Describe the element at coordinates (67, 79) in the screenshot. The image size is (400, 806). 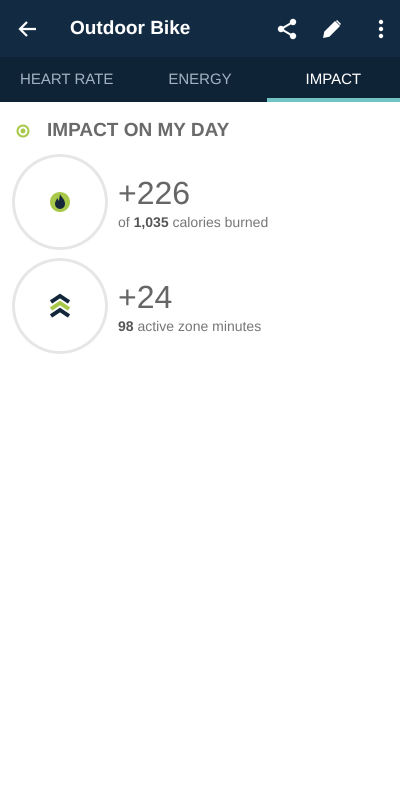
I see `tab: HEART RATE` at that location.